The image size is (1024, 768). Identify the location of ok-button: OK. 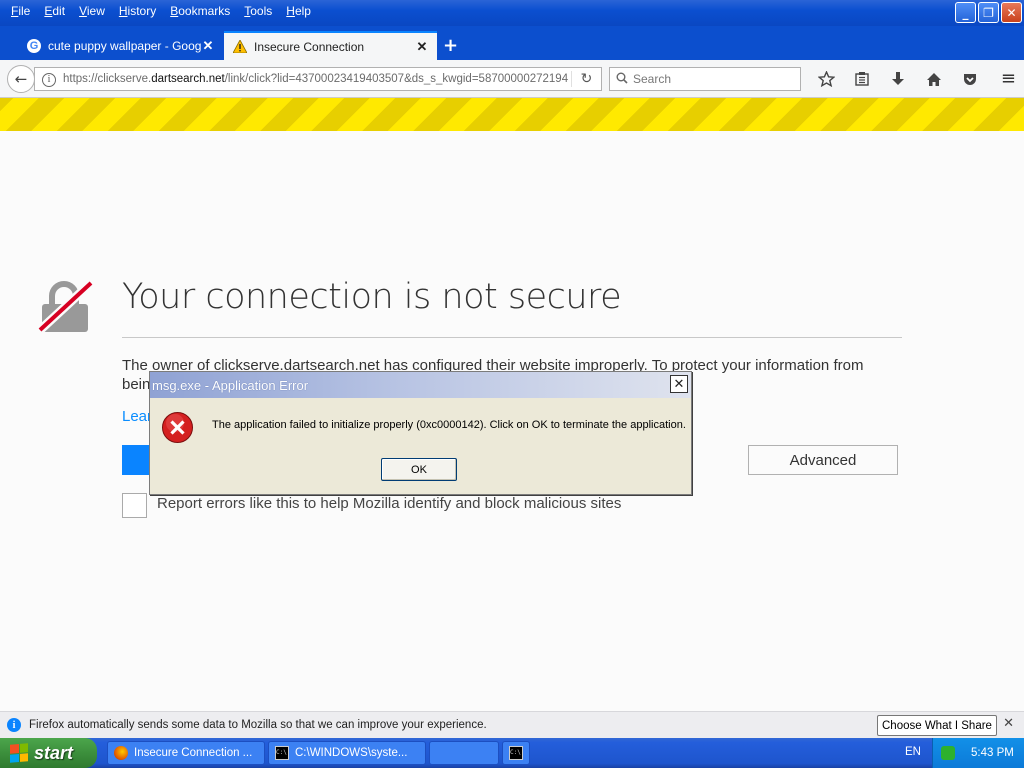
(419, 469).